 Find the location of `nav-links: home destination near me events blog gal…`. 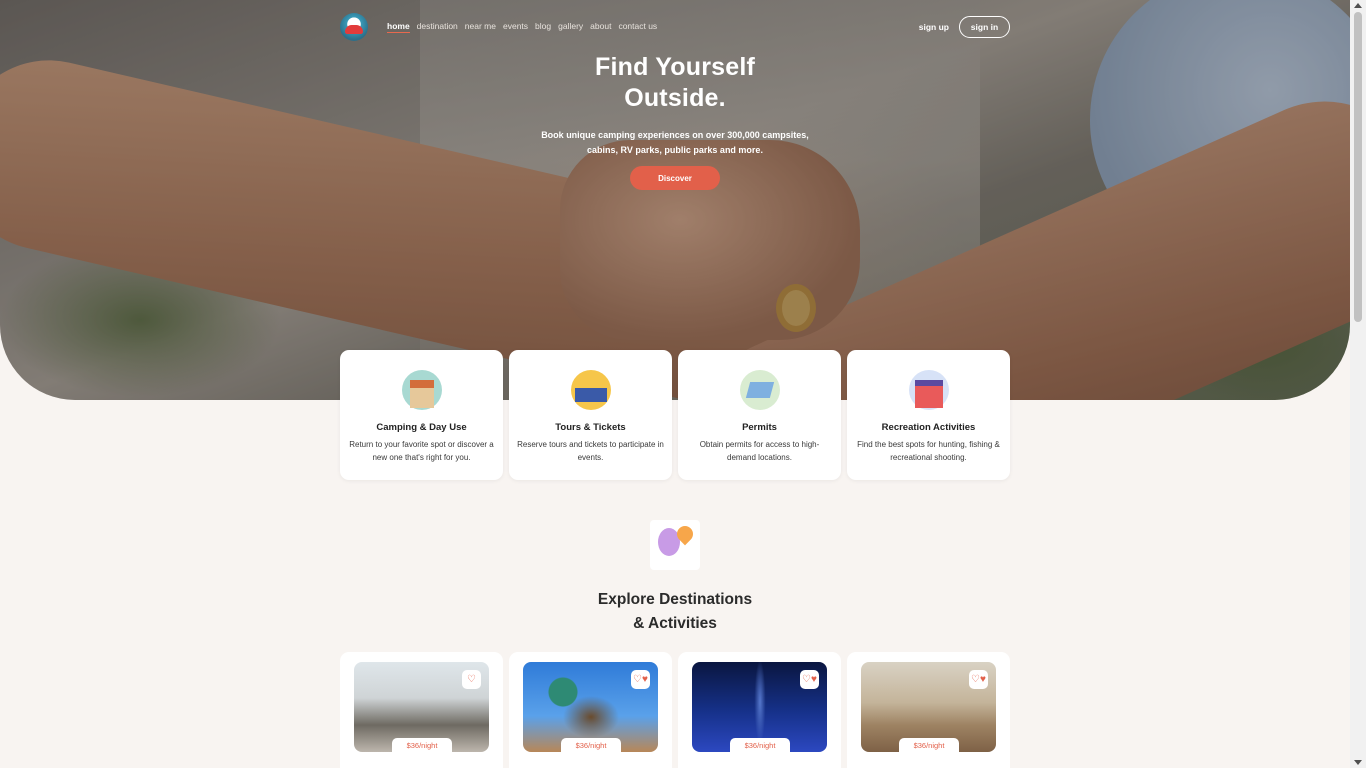

nav-links: home destination near me events blog gal… is located at coordinates (522, 27).